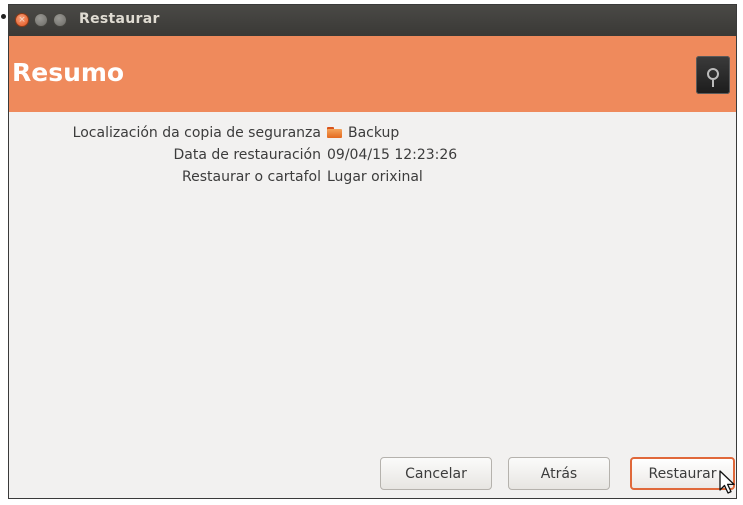  I want to click on minimize-icon, so click(41, 20).